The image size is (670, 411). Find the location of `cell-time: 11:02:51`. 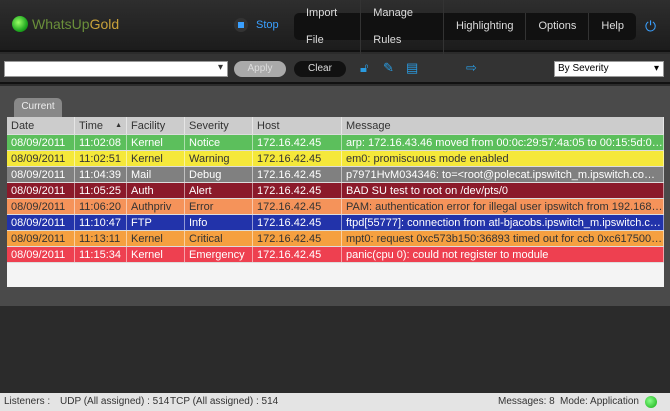

cell-time: 11:02:51 is located at coordinates (101, 158).